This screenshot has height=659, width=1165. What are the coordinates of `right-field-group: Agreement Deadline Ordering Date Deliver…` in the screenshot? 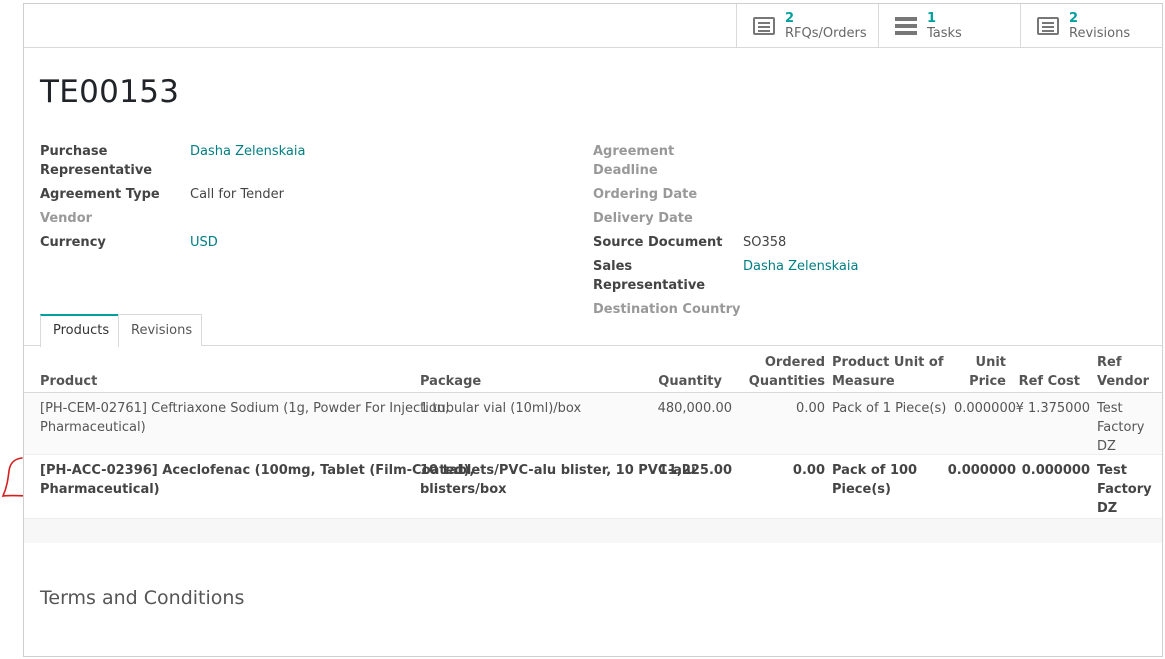 It's located at (725, 233).